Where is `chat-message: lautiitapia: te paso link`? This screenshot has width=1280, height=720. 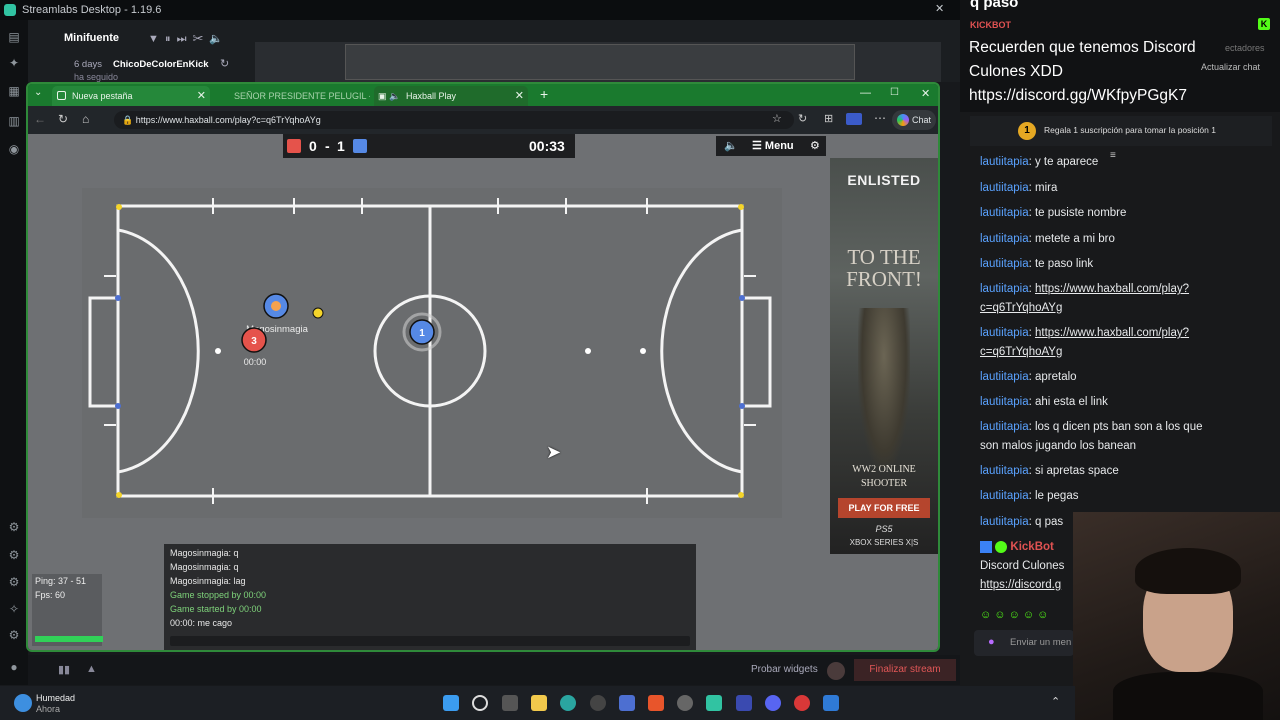 chat-message: lautiitapia: te paso link is located at coordinates (1037, 264).